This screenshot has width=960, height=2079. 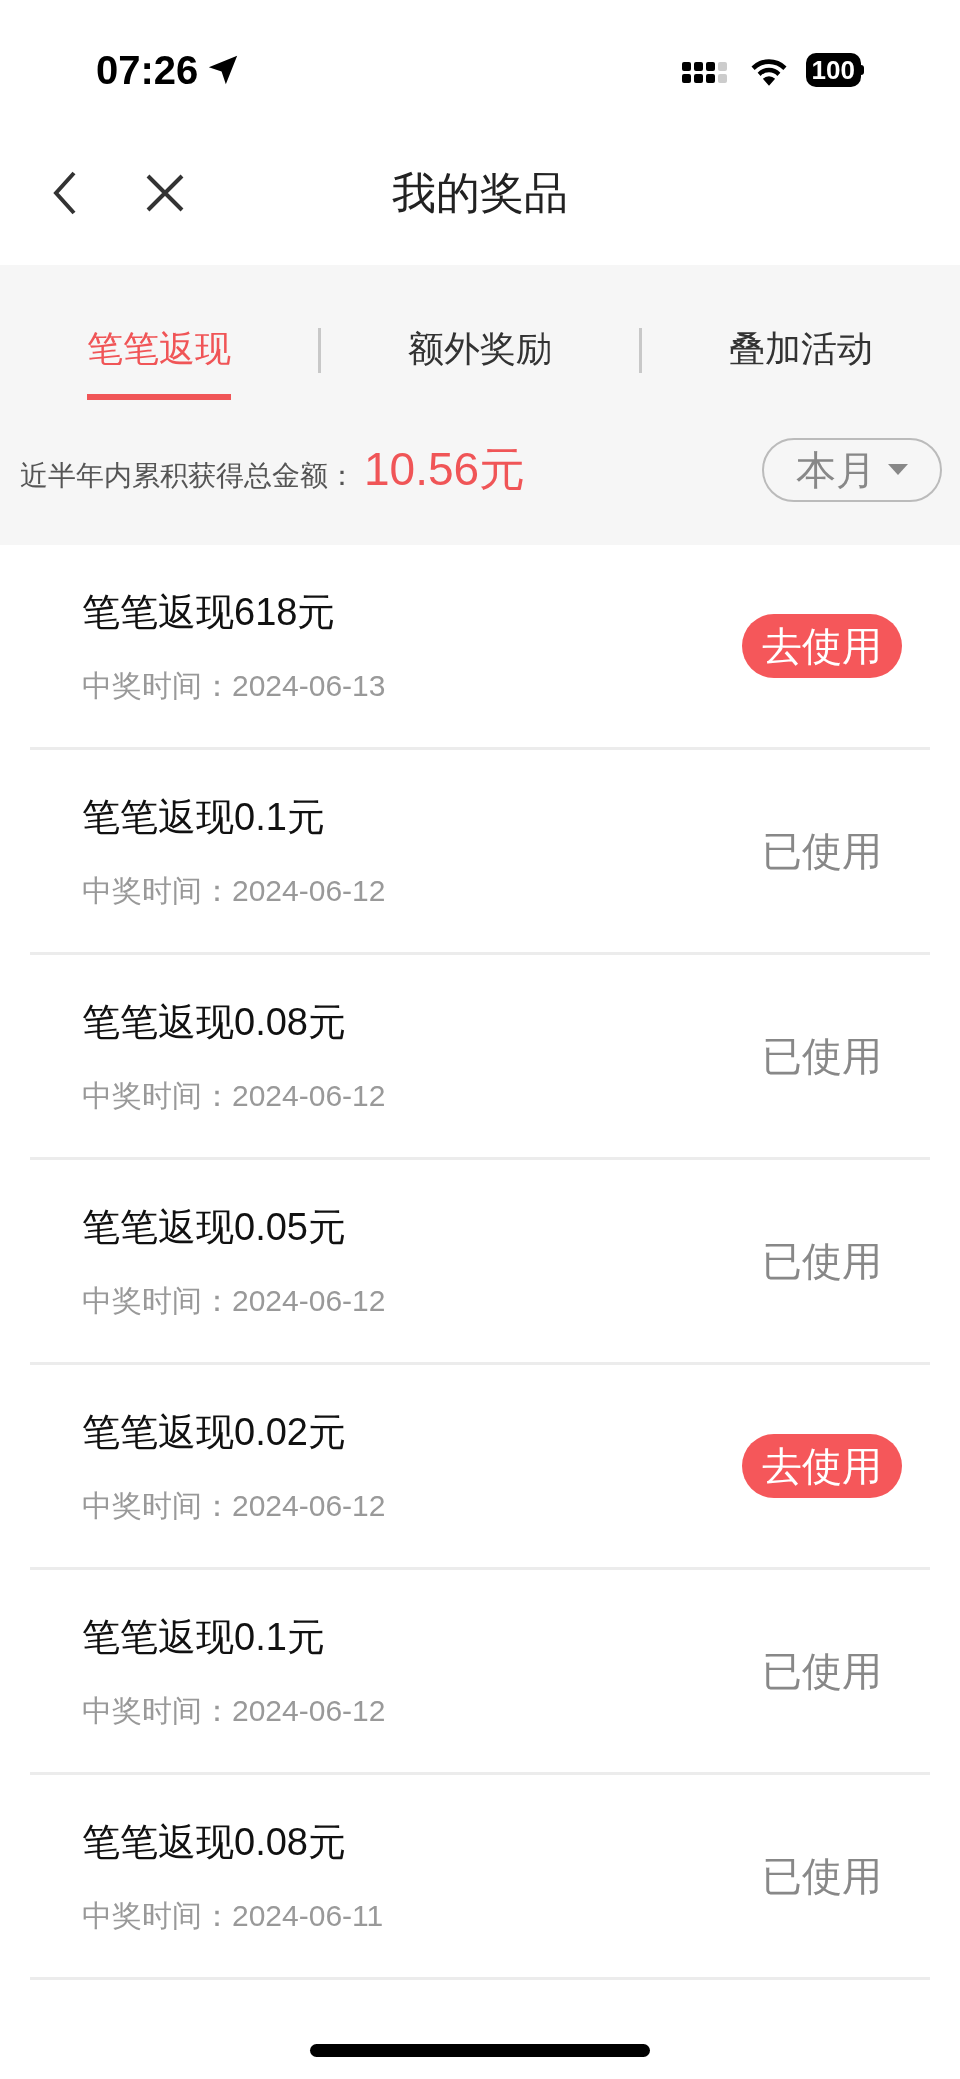 What do you see at coordinates (233, 1916) in the screenshot?
I see `prize-date: 中奖时间：2024-06-11` at bounding box center [233, 1916].